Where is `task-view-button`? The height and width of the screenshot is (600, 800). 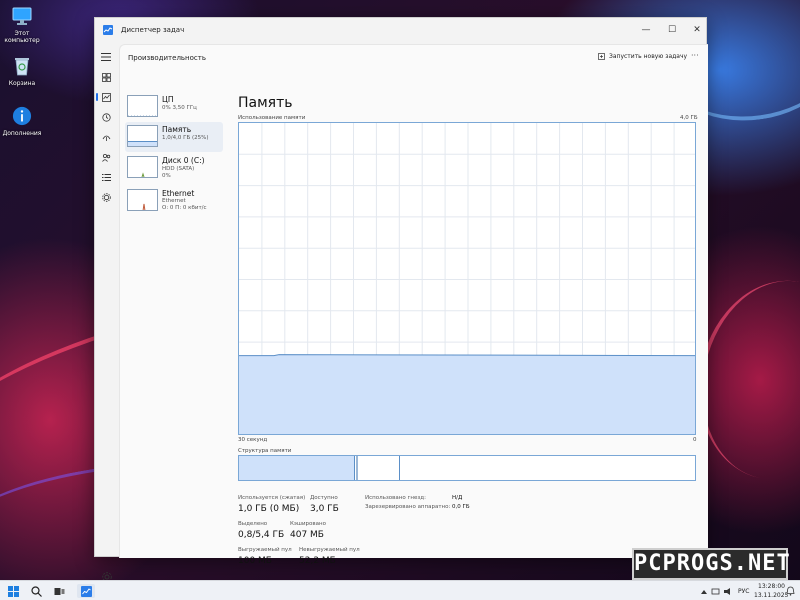
task-view-button is located at coordinates (59, 591).